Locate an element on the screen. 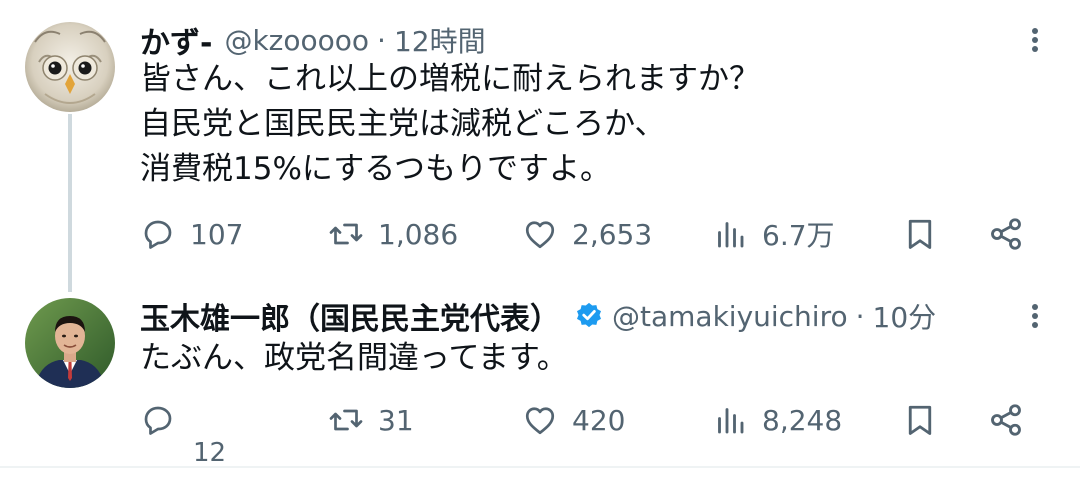 The height and width of the screenshot is (480, 1080). reply-button: 107 is located at coordinates (191, 234).